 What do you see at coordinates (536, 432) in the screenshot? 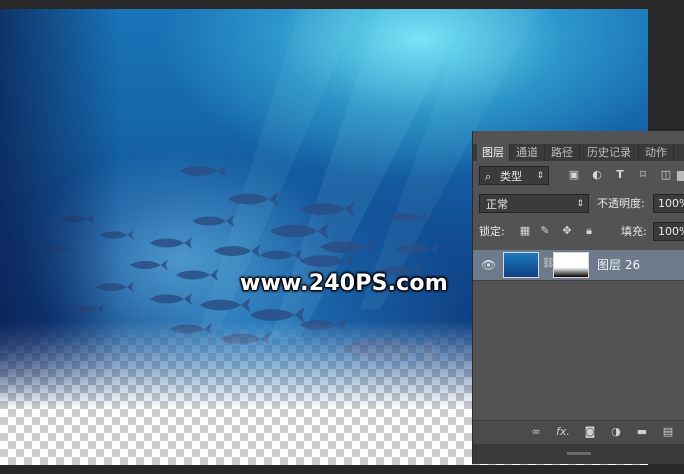
I see `link-icon: ∞` at bounding box center [536, 432].